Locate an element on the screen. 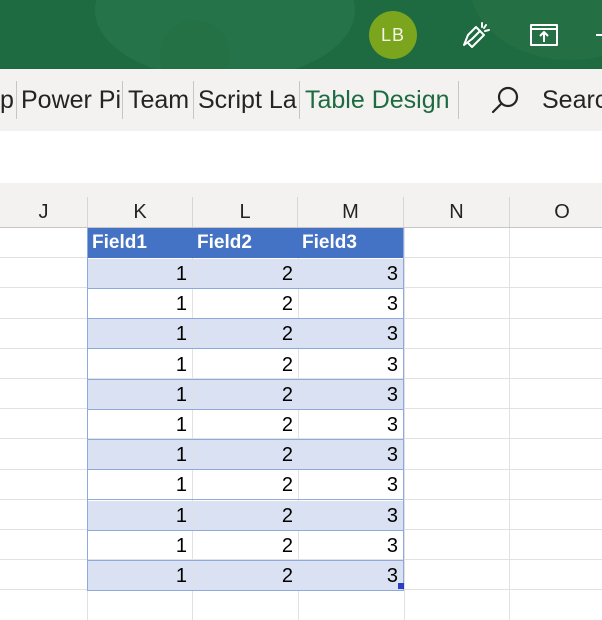 This screenshot has width=602, height=620. search-icon is located at coordinates (505, 100).